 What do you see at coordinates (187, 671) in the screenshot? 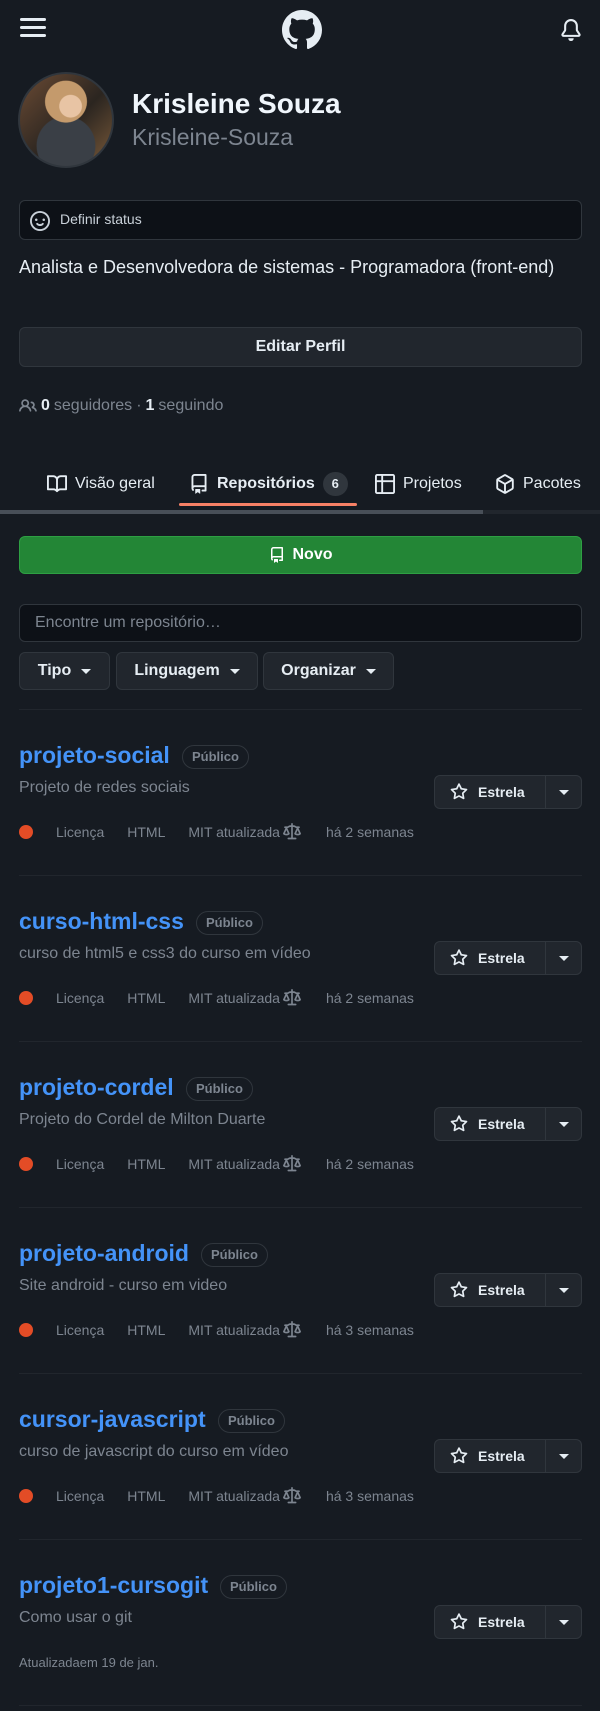
I see `language-filter-button: Linguagem` at bounding box center [187, 671].